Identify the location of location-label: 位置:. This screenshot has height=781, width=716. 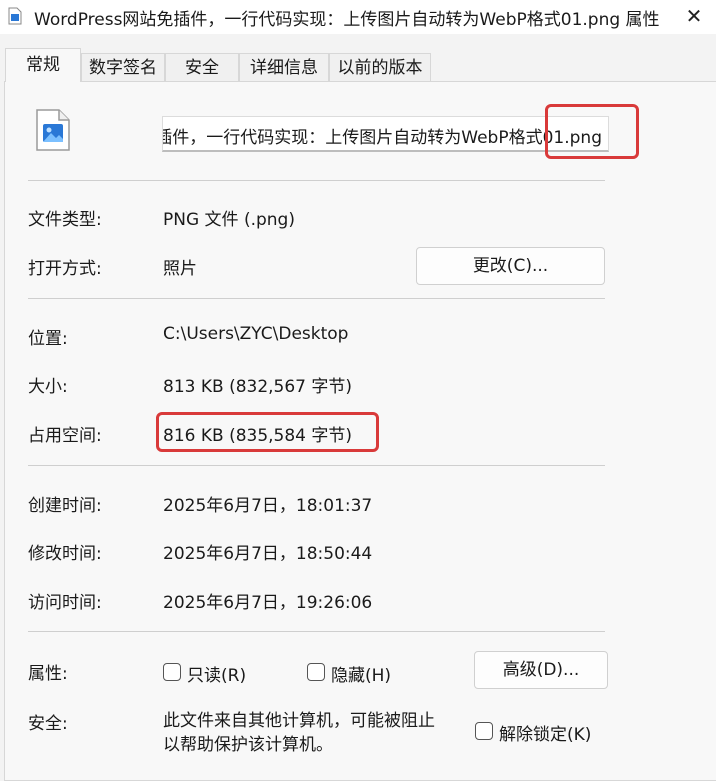
(48, 339).